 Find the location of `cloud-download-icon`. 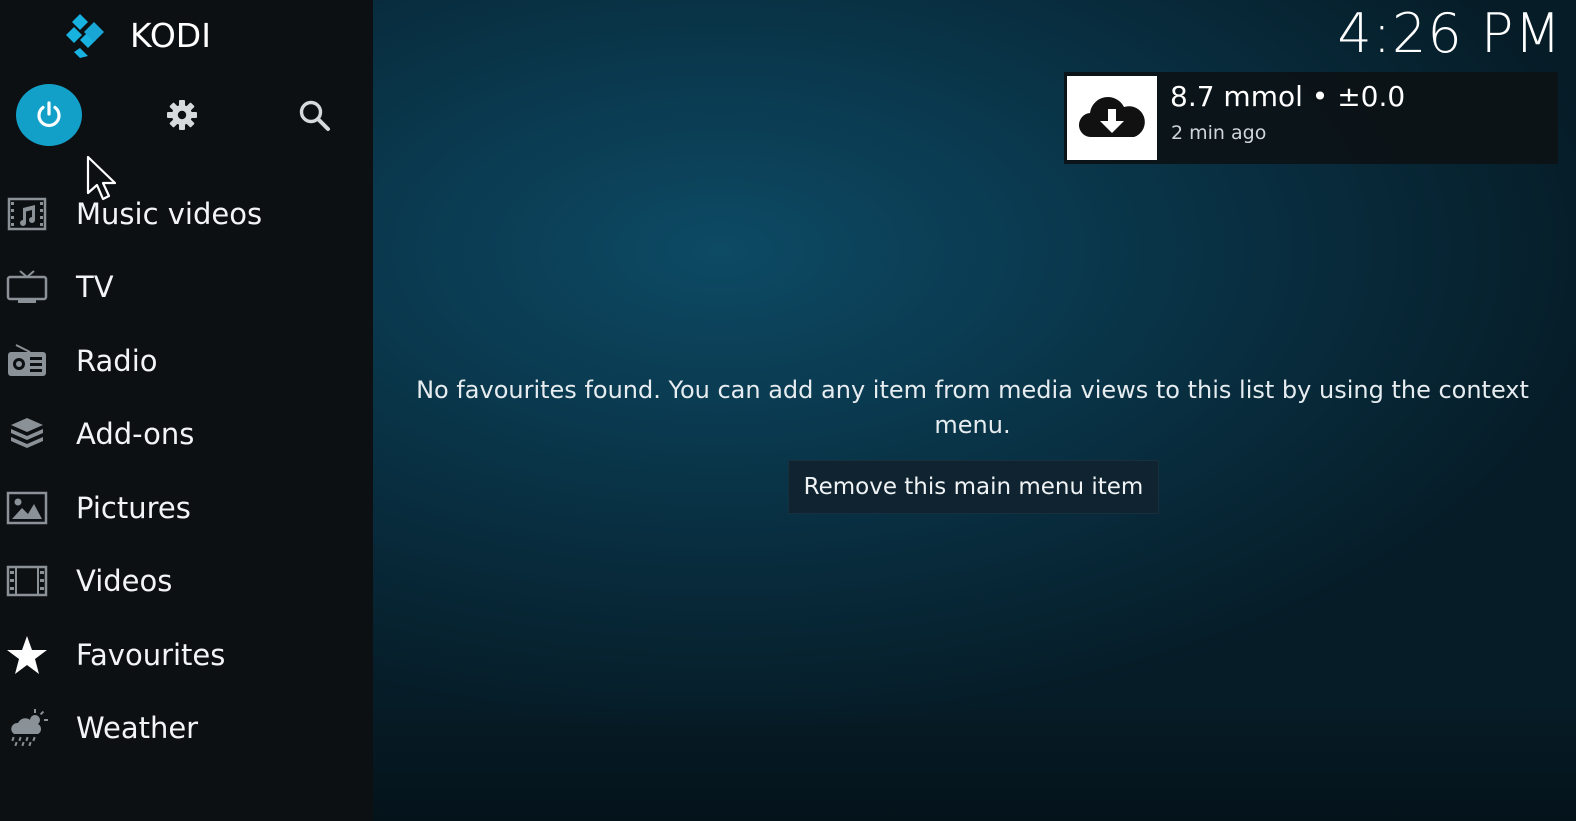

cloud-download-icon is located at coordinates (1111, 117).